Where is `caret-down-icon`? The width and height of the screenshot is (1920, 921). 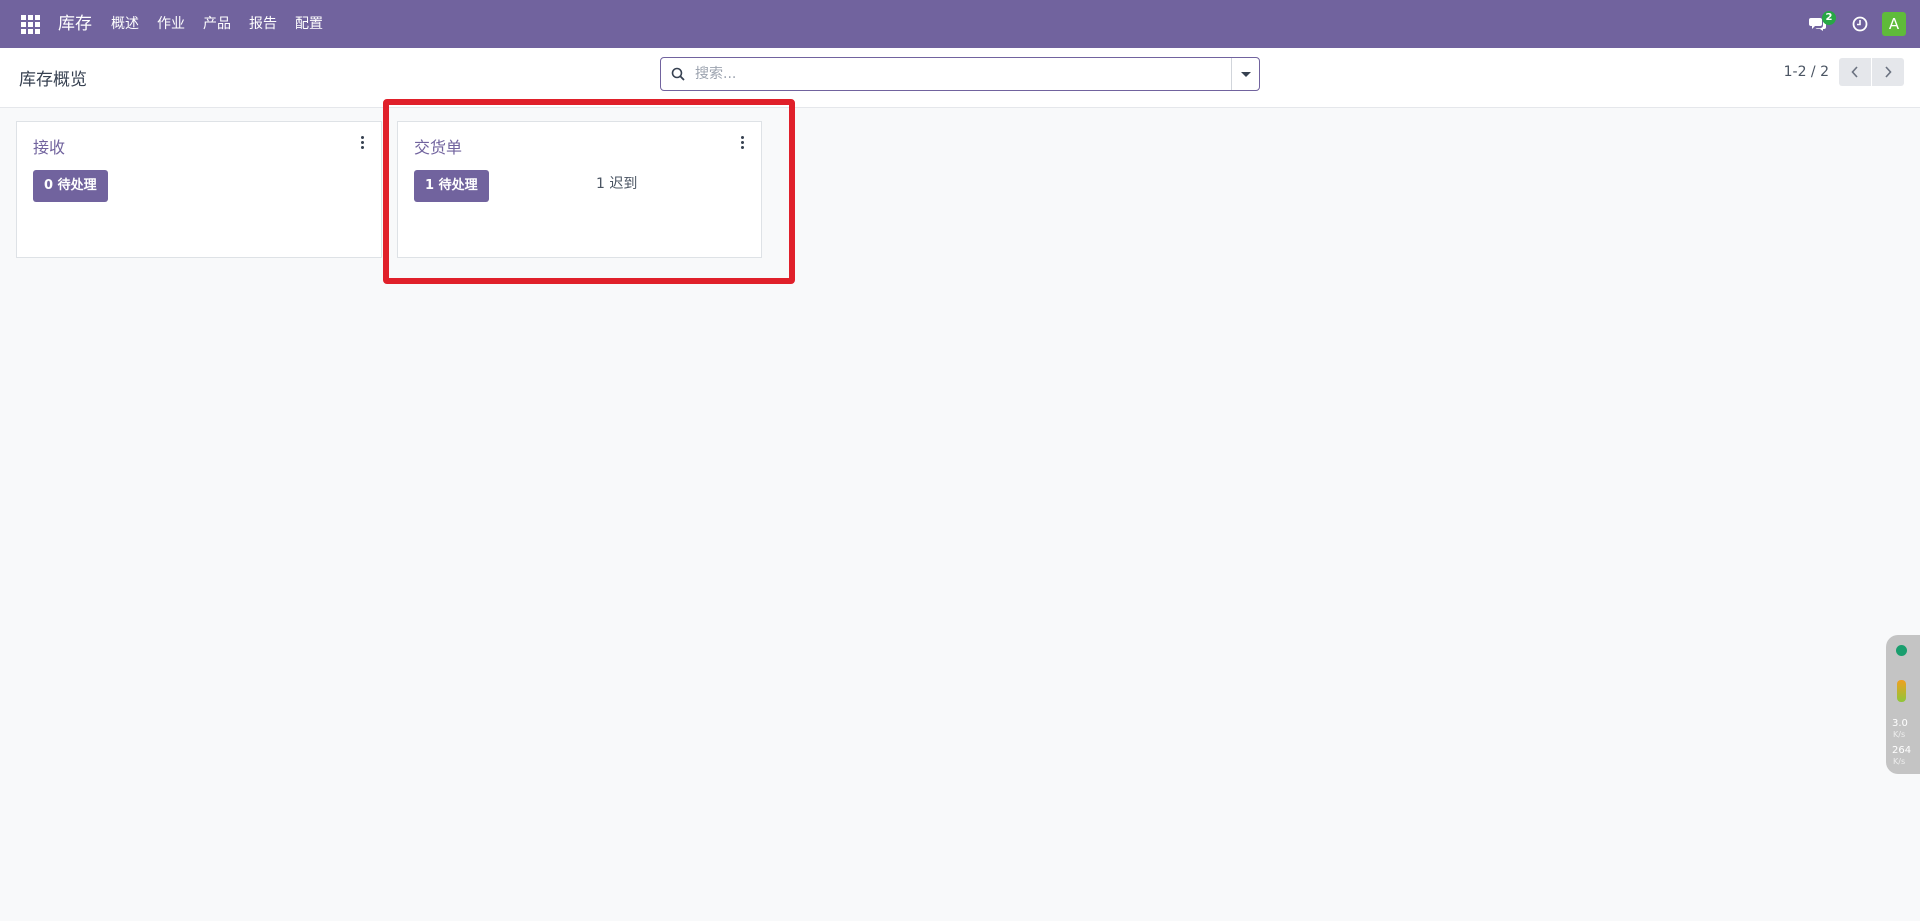 caret-down-icon is located at coordinates (1245, 74).